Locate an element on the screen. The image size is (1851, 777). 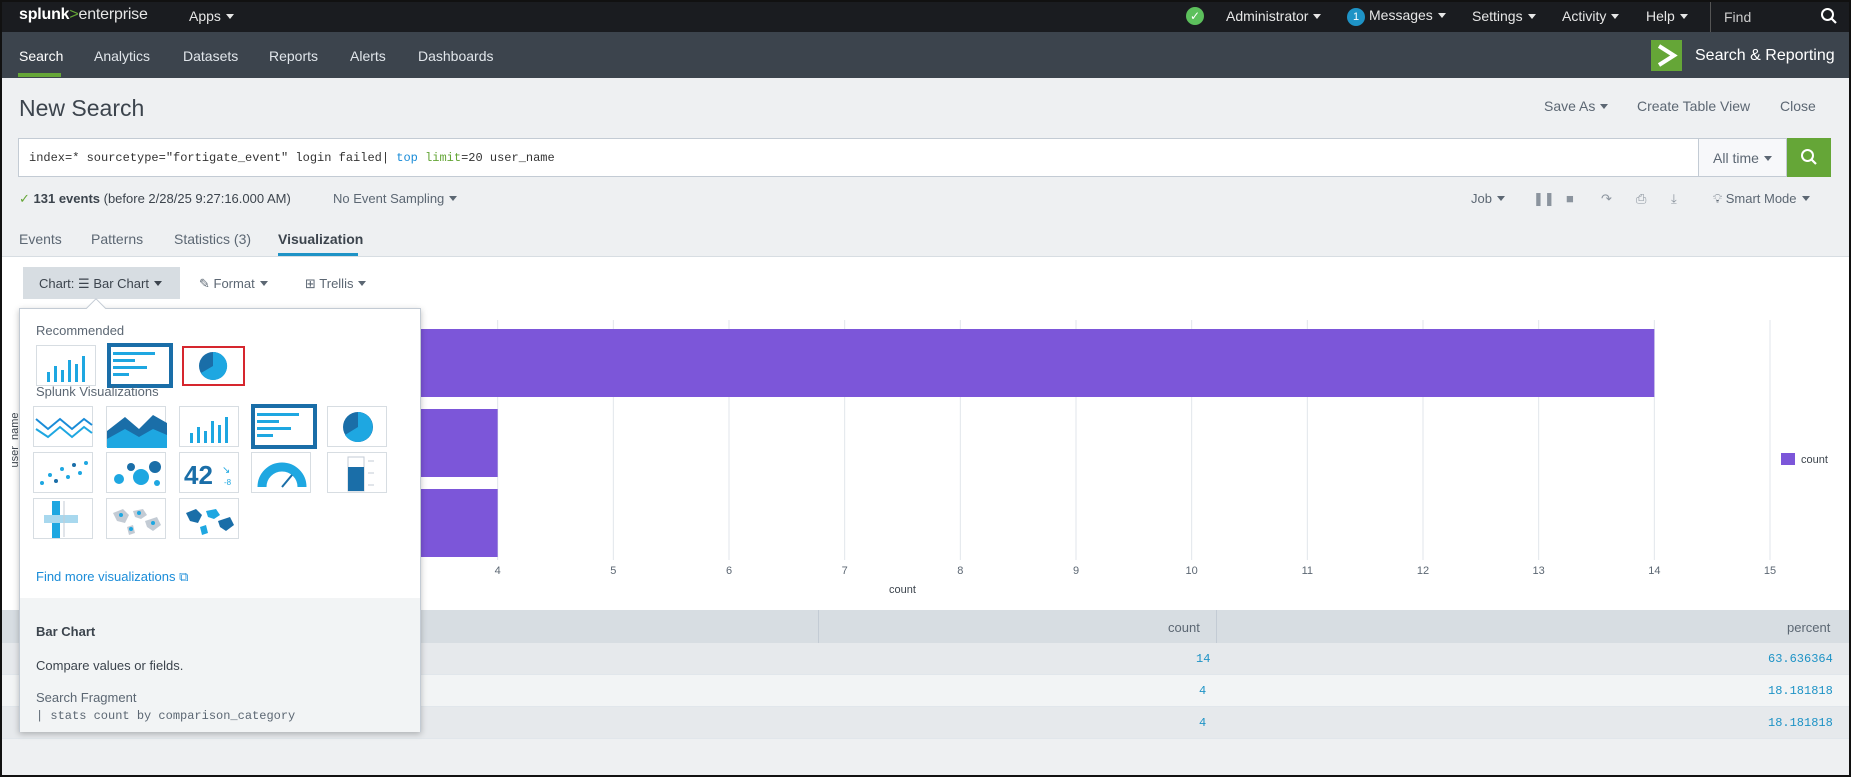
legend-label: count is located at coordinates (1814, 460).